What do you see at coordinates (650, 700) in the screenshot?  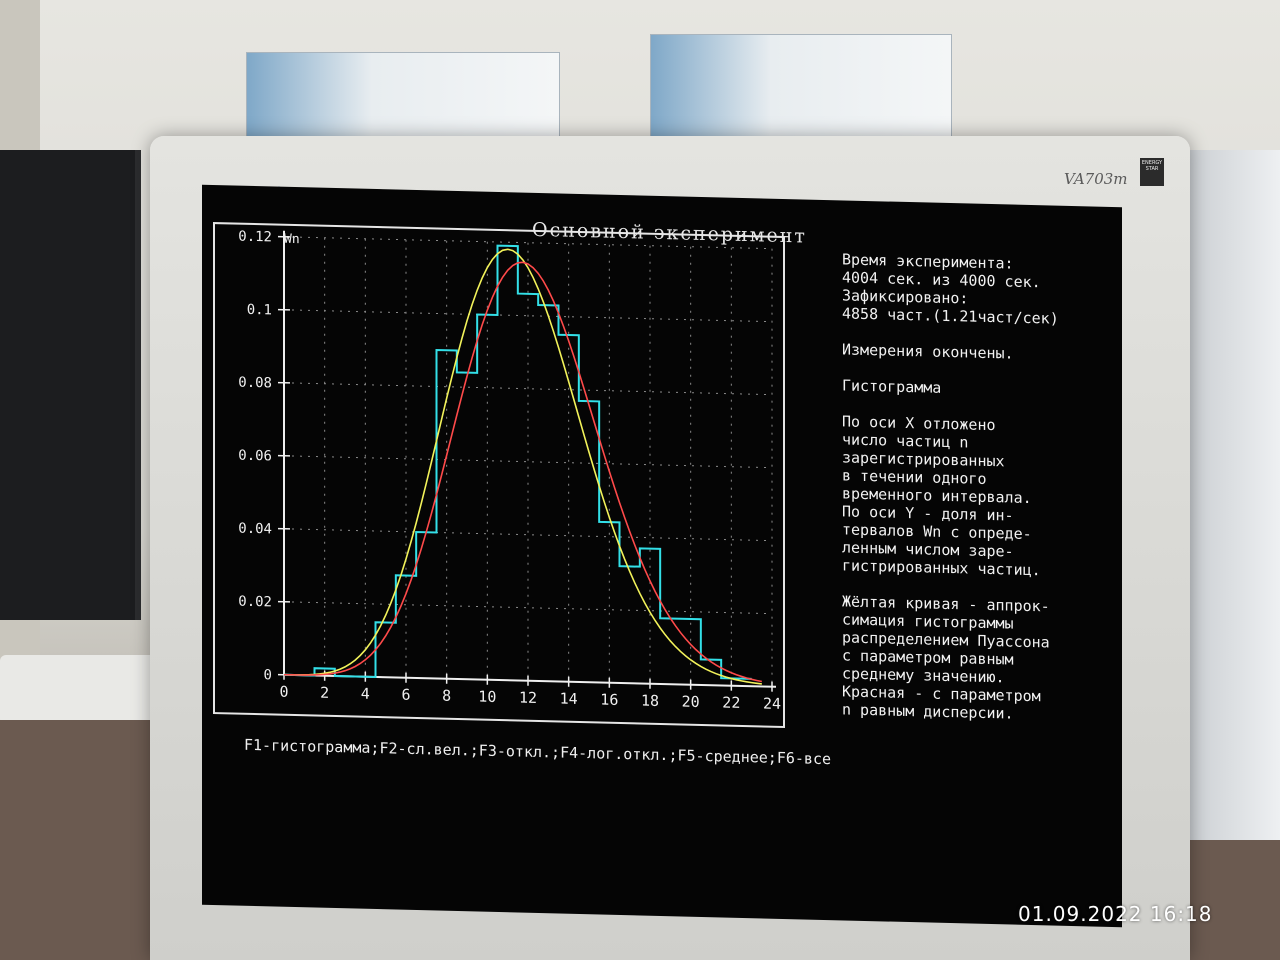 I see `x-tick-label: 18` at bounding box center [650, 700].